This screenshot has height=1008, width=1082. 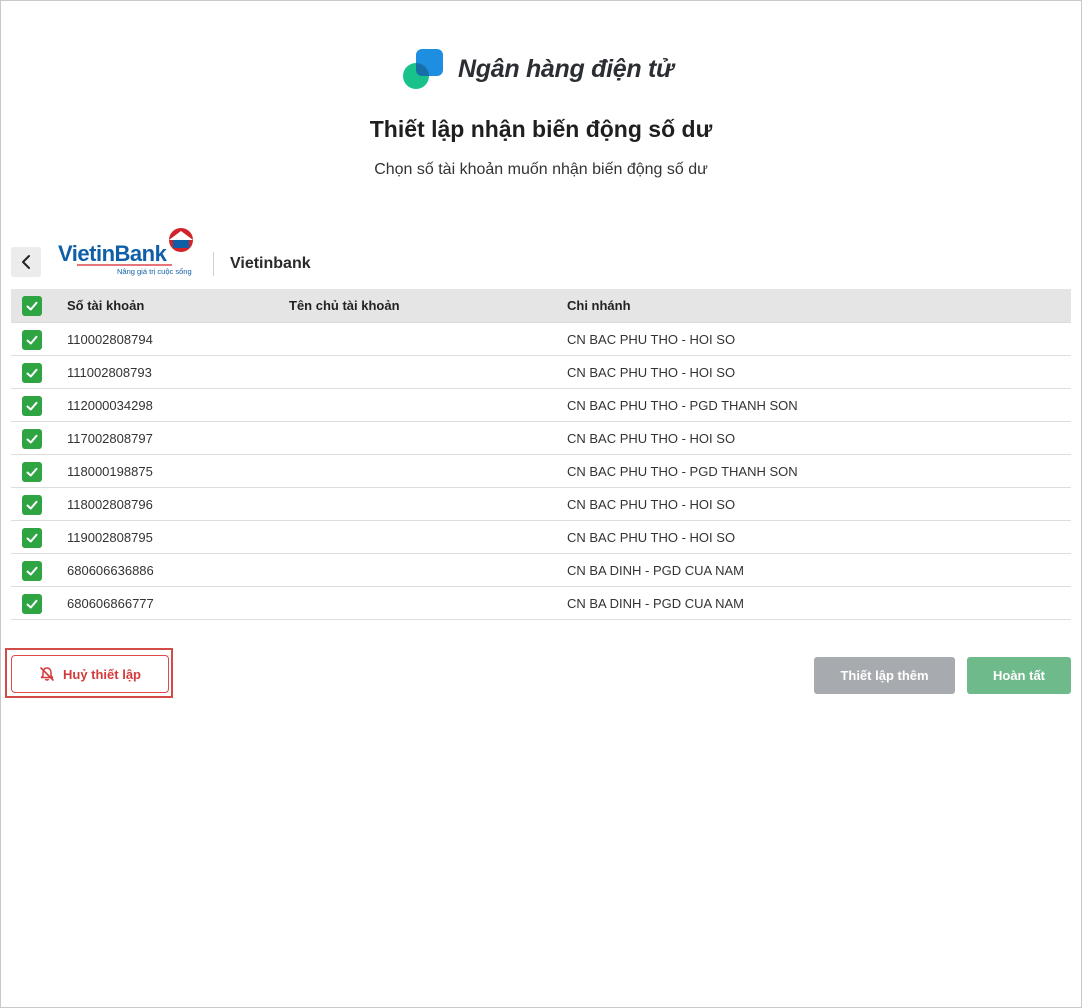 I want to click on done-button: Hoàn tất, so click(x=1019, y=675).